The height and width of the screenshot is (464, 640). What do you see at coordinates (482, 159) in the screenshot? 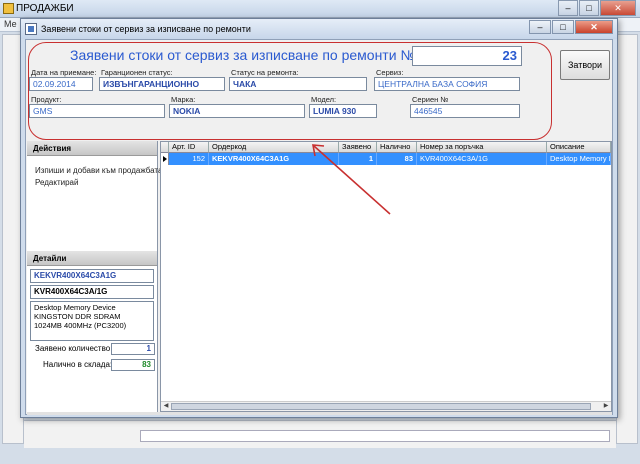
I see `cell-order-number: KVR400X64C3A/1G` at bounding box center [482, 159].